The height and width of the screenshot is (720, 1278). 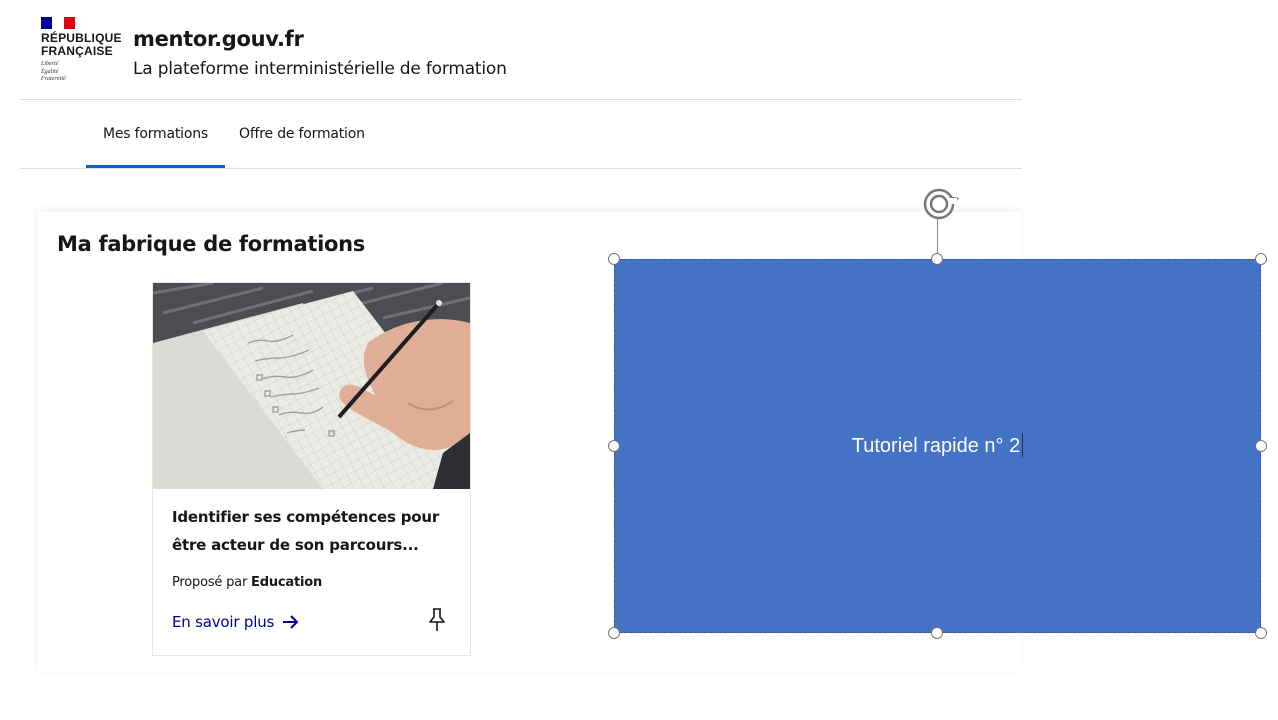 I want to click on devise-egalite: Égalité, so click(x=50, y=71).